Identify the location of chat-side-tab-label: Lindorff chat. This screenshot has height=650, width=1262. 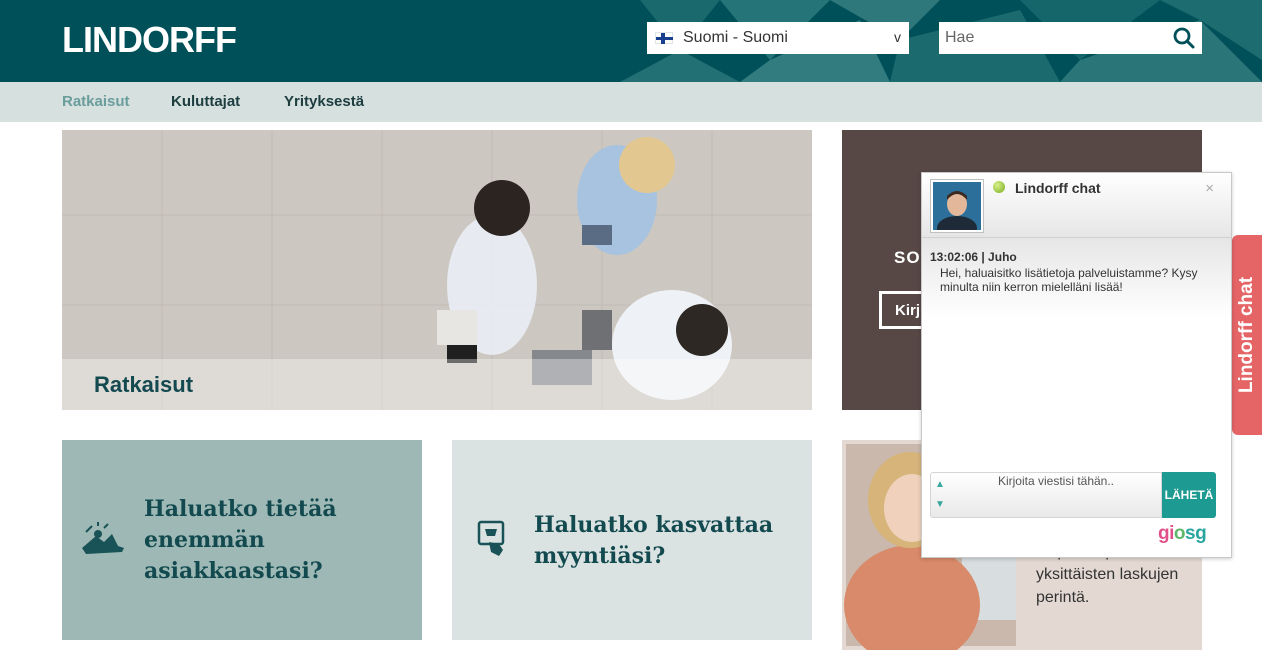
(1246, 335).